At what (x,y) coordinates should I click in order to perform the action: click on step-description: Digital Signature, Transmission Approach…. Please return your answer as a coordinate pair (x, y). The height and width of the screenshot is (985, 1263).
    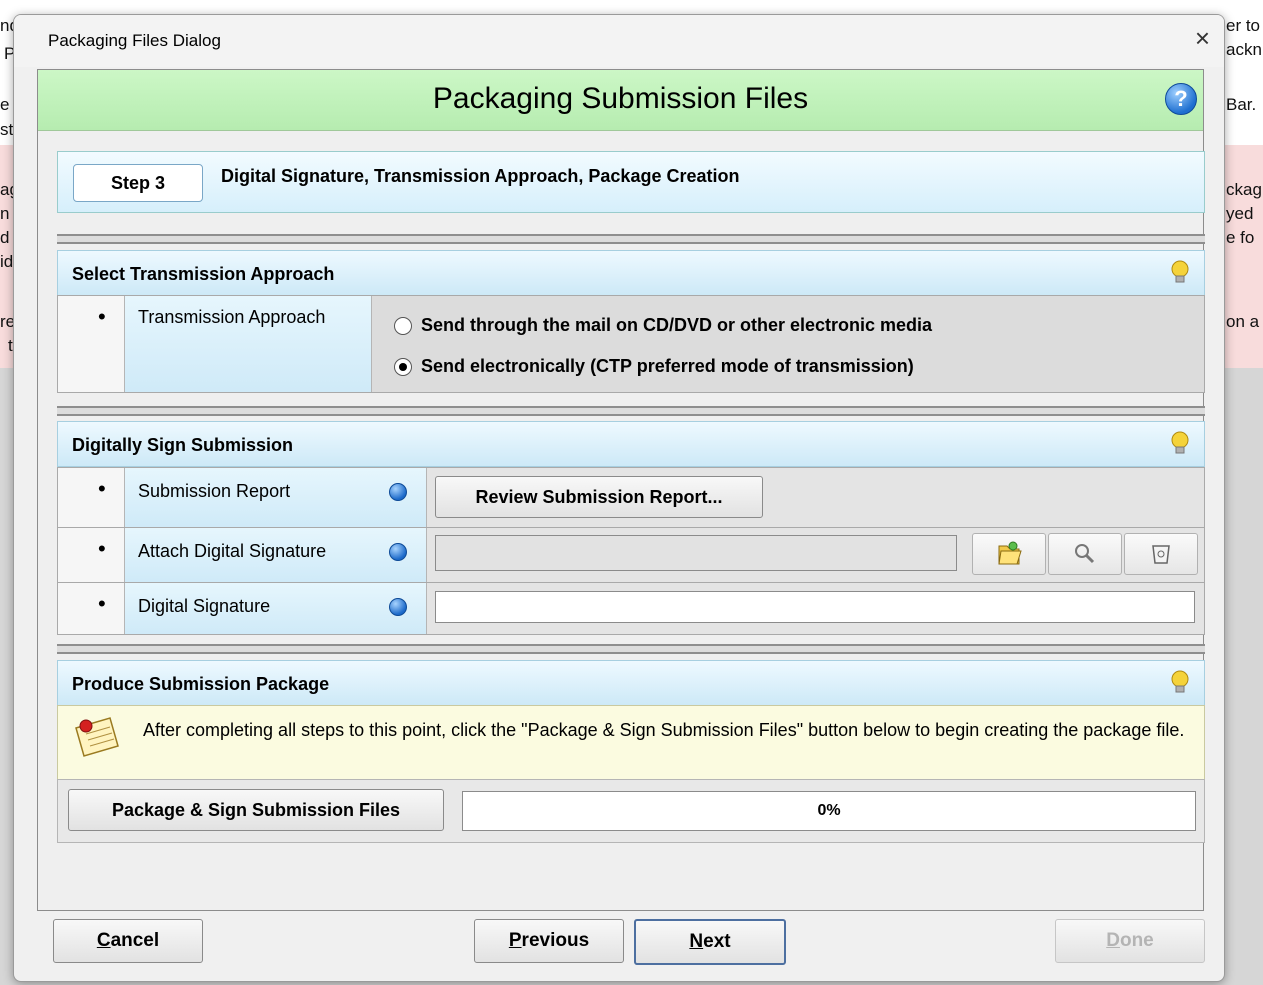
    Looking at the image, I should click on (480, 176).